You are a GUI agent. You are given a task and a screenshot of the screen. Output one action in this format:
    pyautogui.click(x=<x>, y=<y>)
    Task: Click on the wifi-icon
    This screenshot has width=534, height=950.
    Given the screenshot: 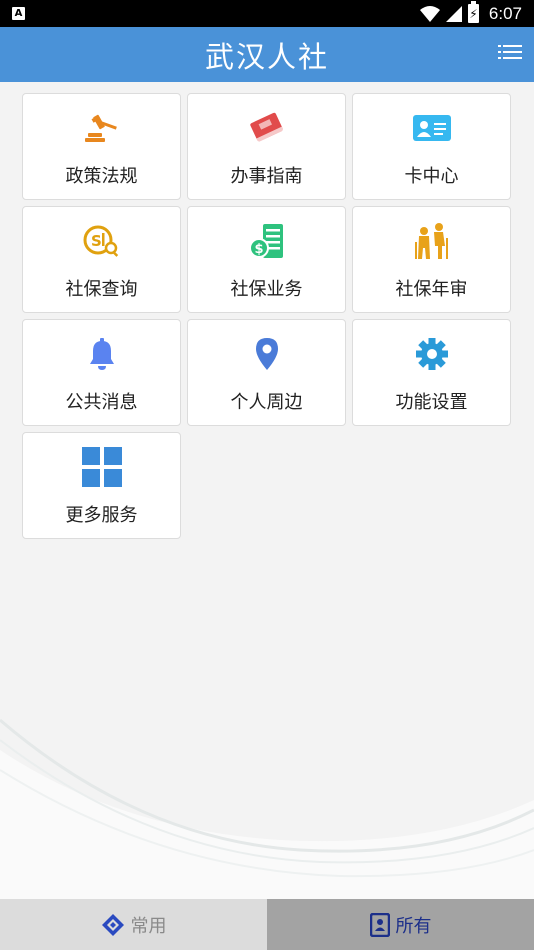 What is the action you would take?
    pyautogui.click(x=429, y=13)
    